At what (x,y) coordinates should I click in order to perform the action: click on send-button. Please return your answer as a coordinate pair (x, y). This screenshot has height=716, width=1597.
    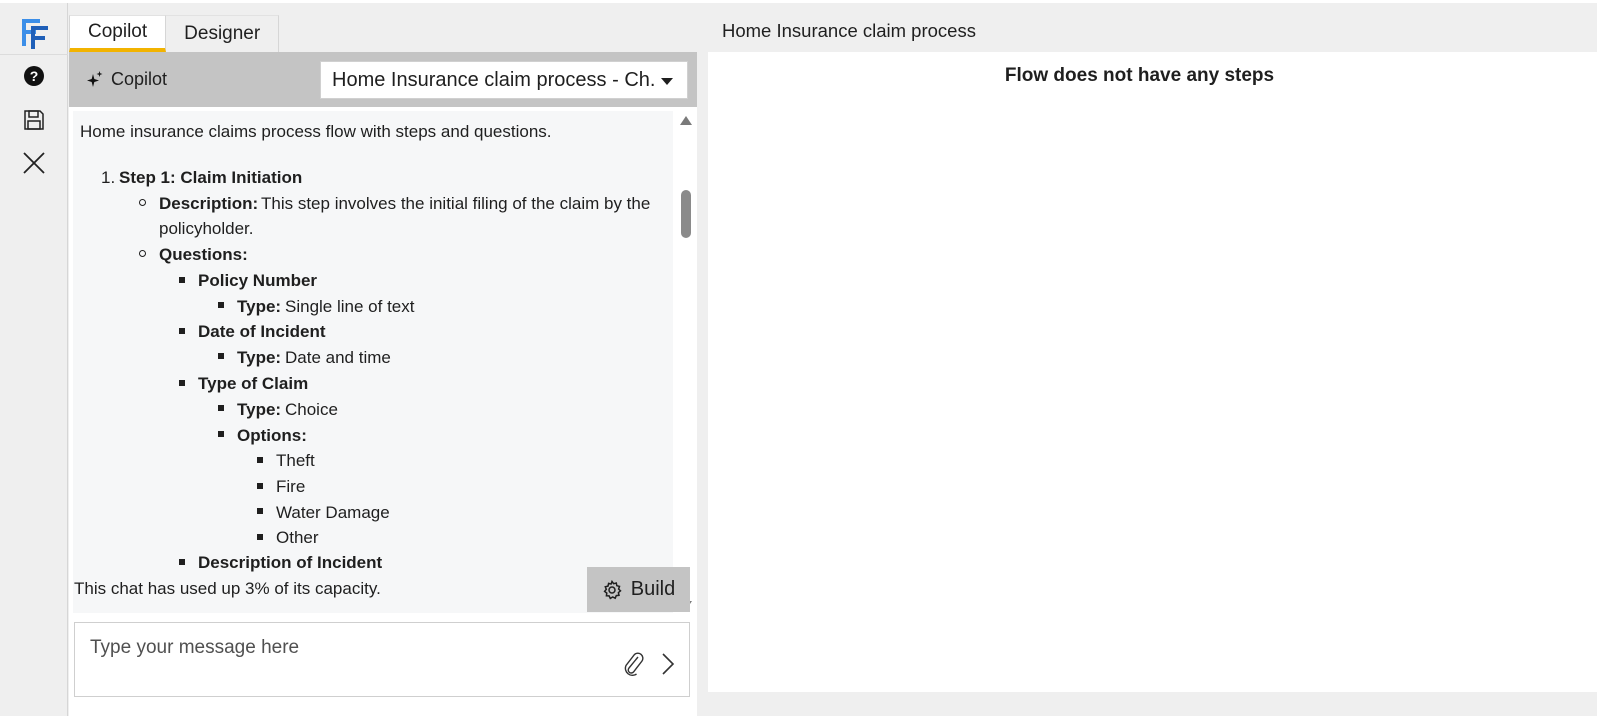
    Looking at the image, I should click on (668, 664).